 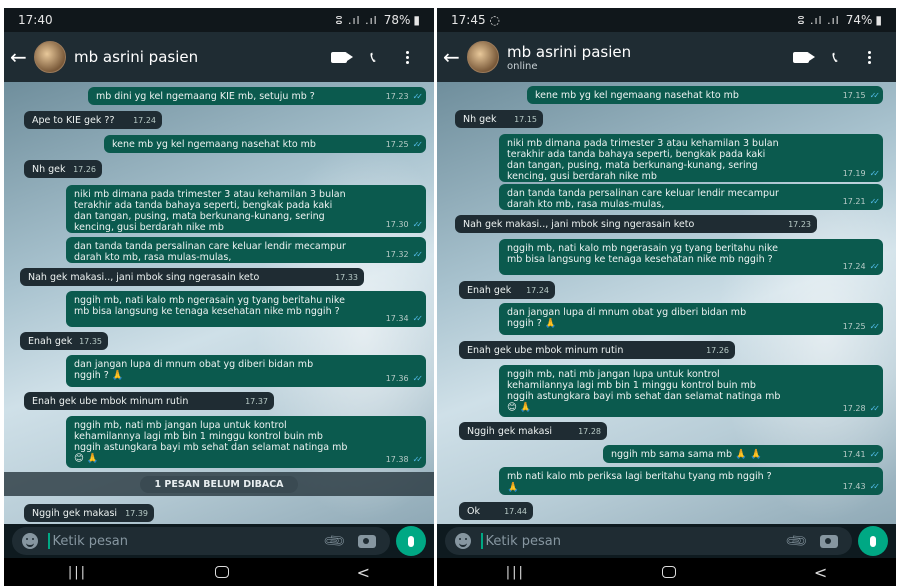 What do you see at coordinates (645, 57) in the screenshot?
I see `contact-info: mb asrini pasien online` at bounding box center [645, 57].